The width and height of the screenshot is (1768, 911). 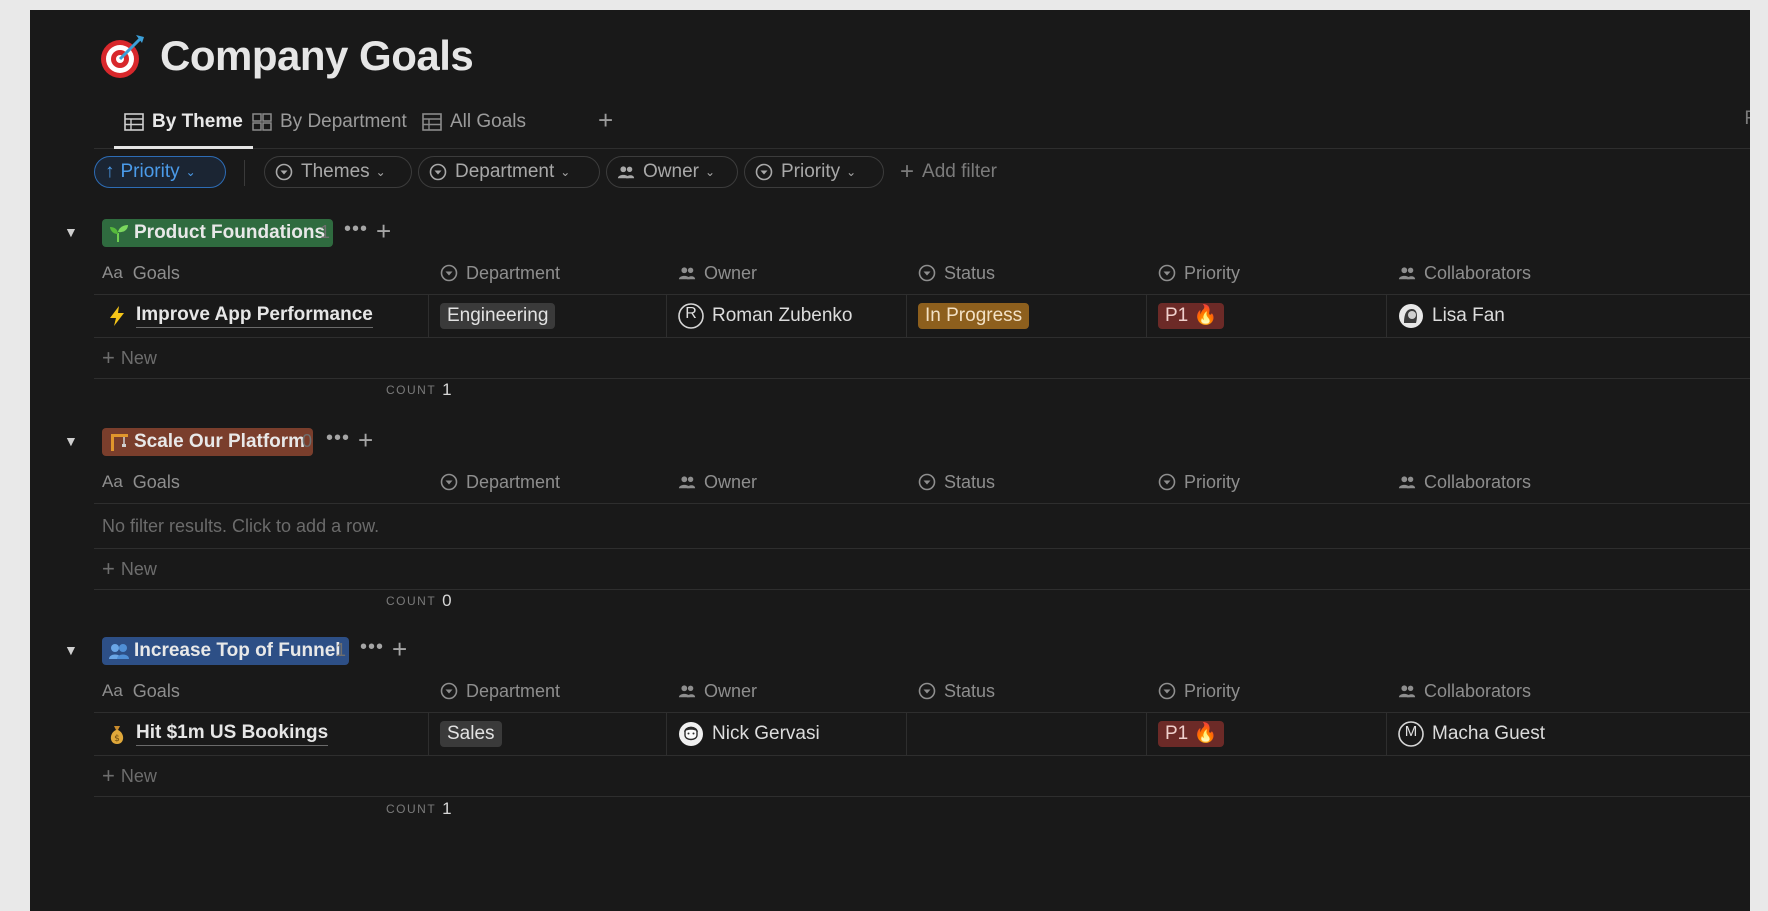 I want to click on filter-chip-themes: Themes ⌄, so click(x=338, y=172).